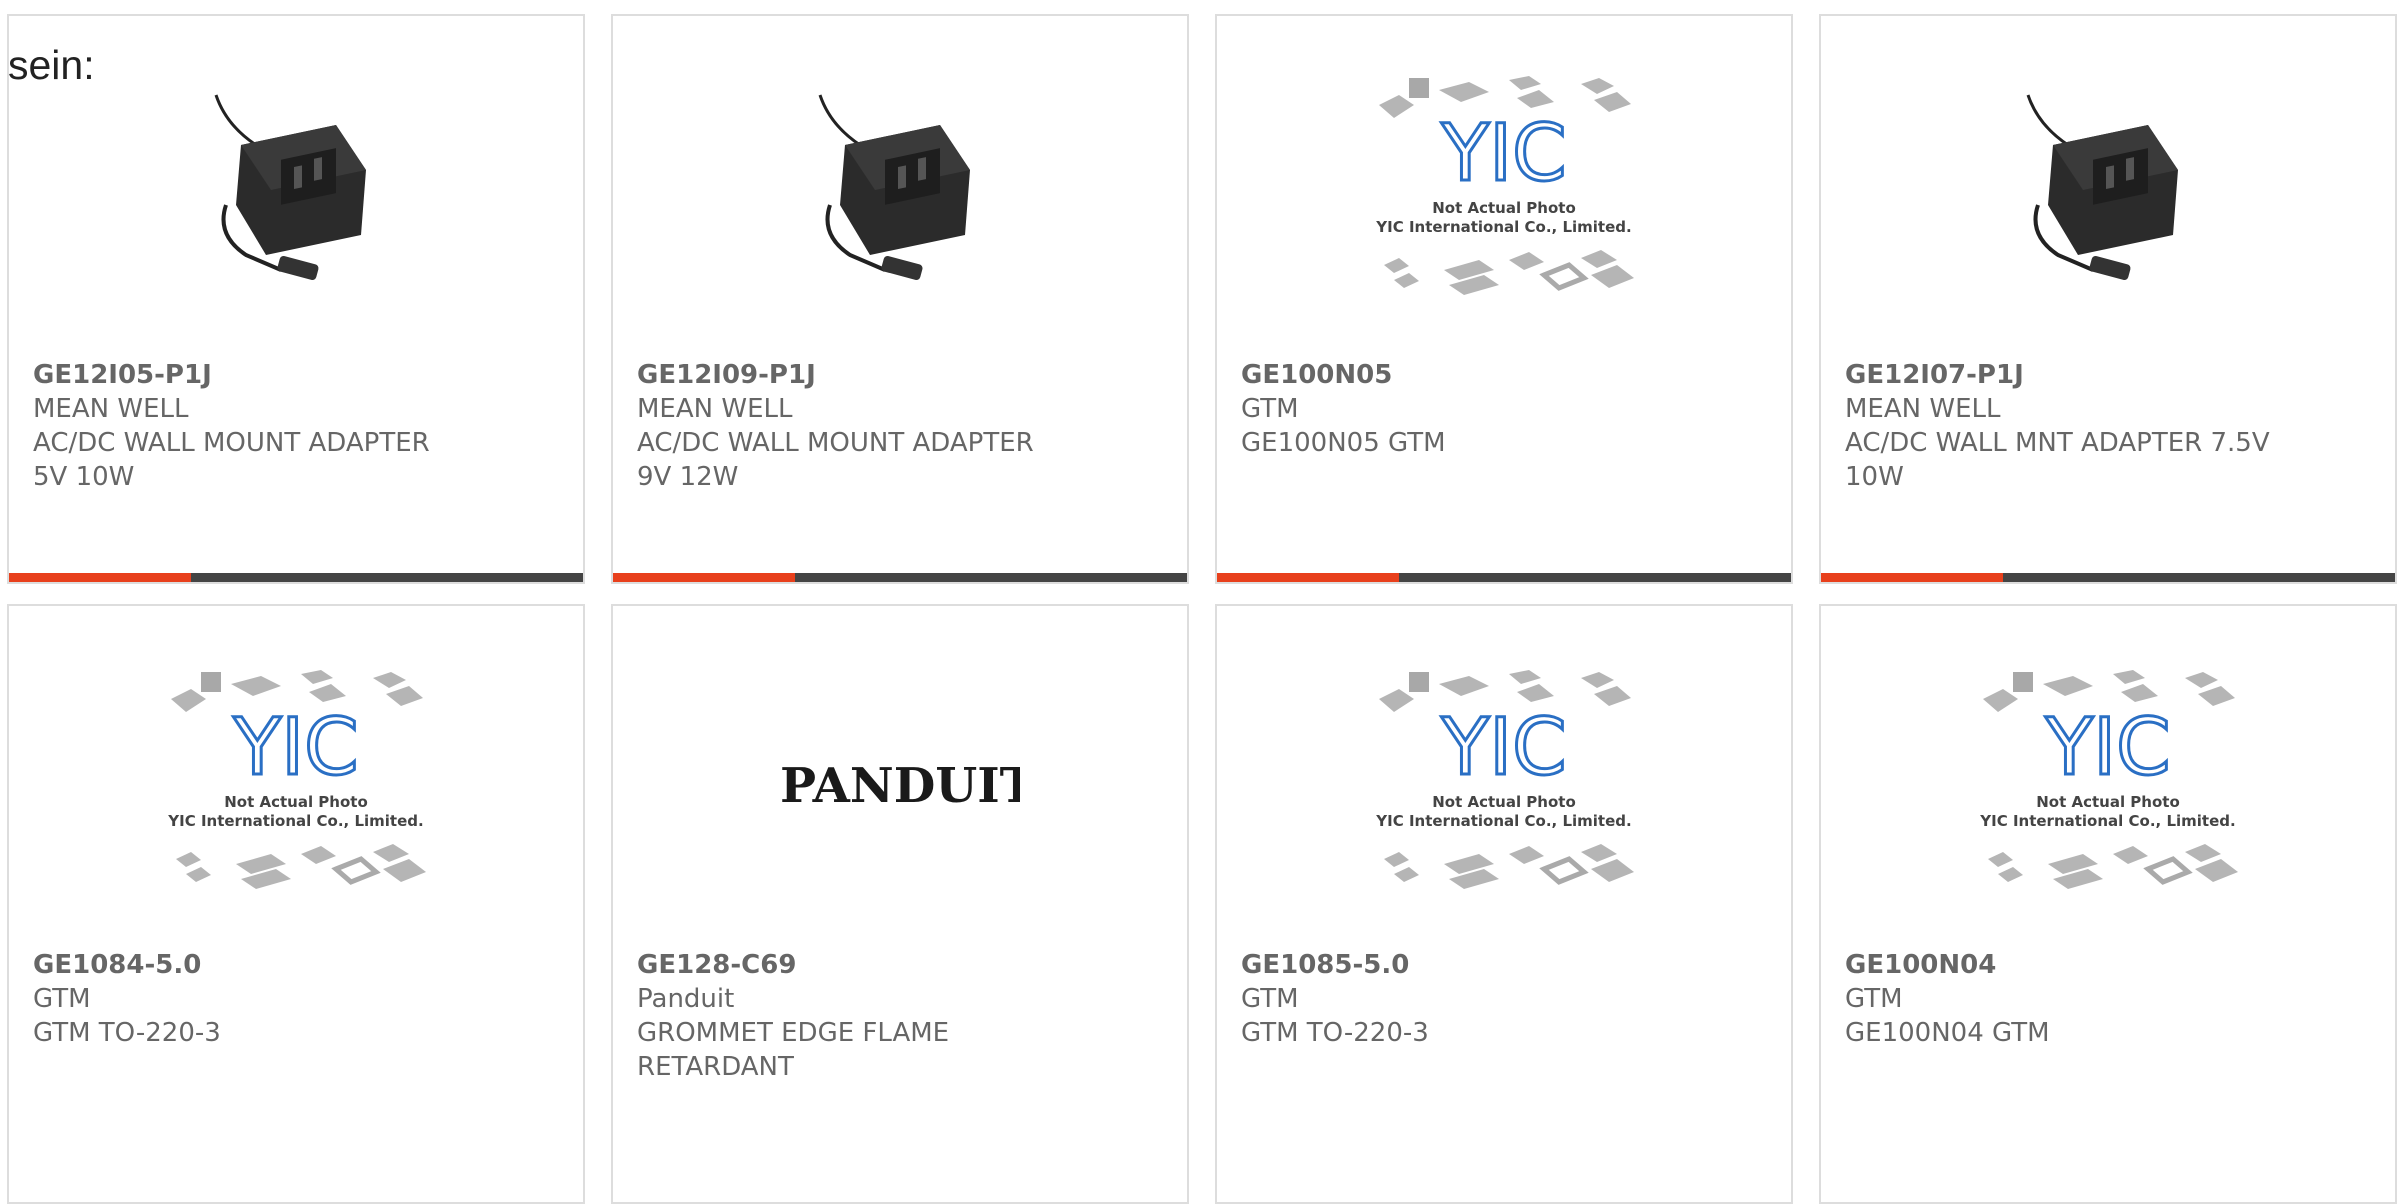 This screenshot has width=2400, height=1204. What do you see at coordinates (1947, 1033) in the screenshot?
I see `description-line: GE100N04 GTM` at bounding box center [1947, 1033].